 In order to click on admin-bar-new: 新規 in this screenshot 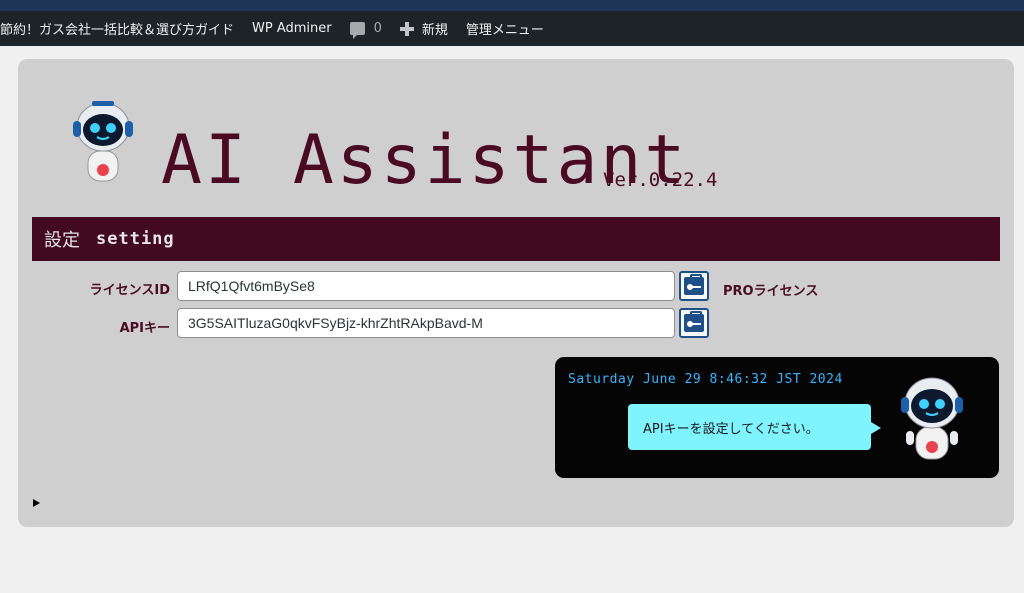, I will do `click(424, 28)`.